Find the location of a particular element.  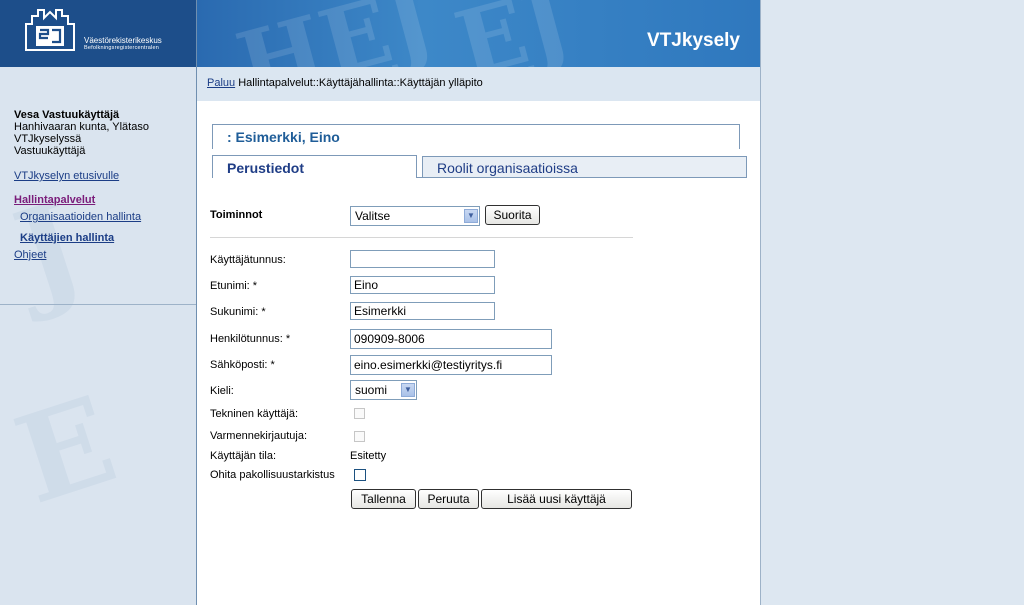

language-select-value: suomi is located at coordinates (371, 390).